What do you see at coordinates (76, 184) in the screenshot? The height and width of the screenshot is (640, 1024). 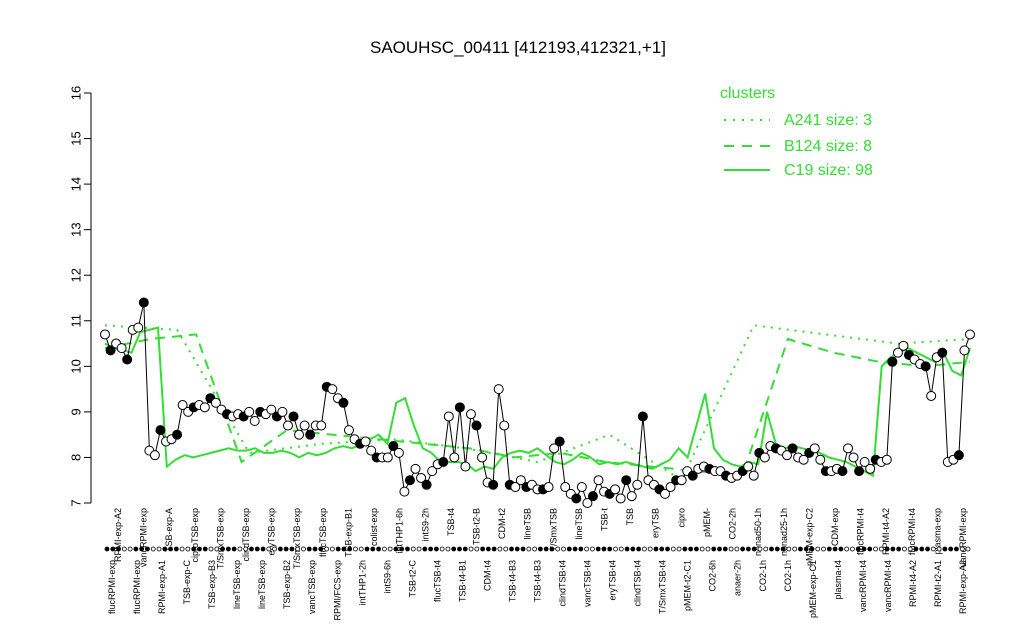 I see `y-tick-label: 14` at bounding box center [76, 184].